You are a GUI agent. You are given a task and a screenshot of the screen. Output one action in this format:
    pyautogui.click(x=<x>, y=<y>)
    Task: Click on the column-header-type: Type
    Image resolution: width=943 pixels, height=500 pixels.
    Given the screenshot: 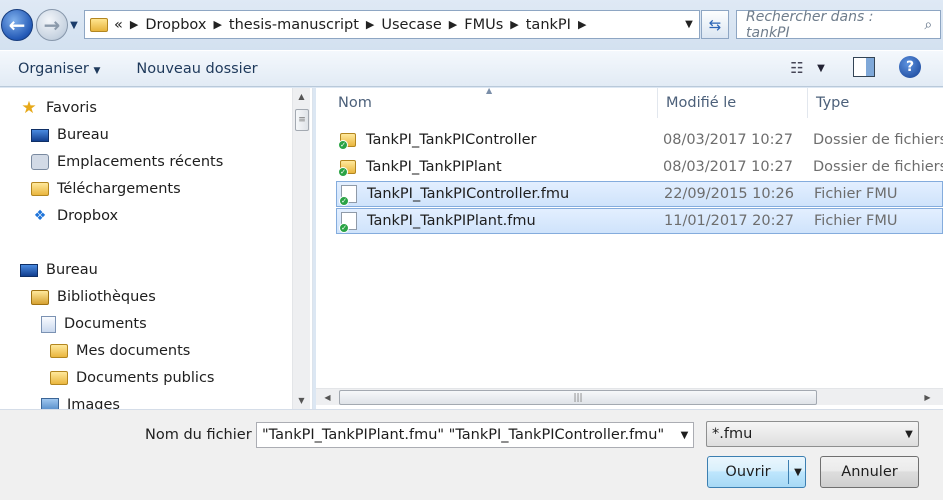 What is the action you would take?
    pyautogui.click(x=875, y=103)
    